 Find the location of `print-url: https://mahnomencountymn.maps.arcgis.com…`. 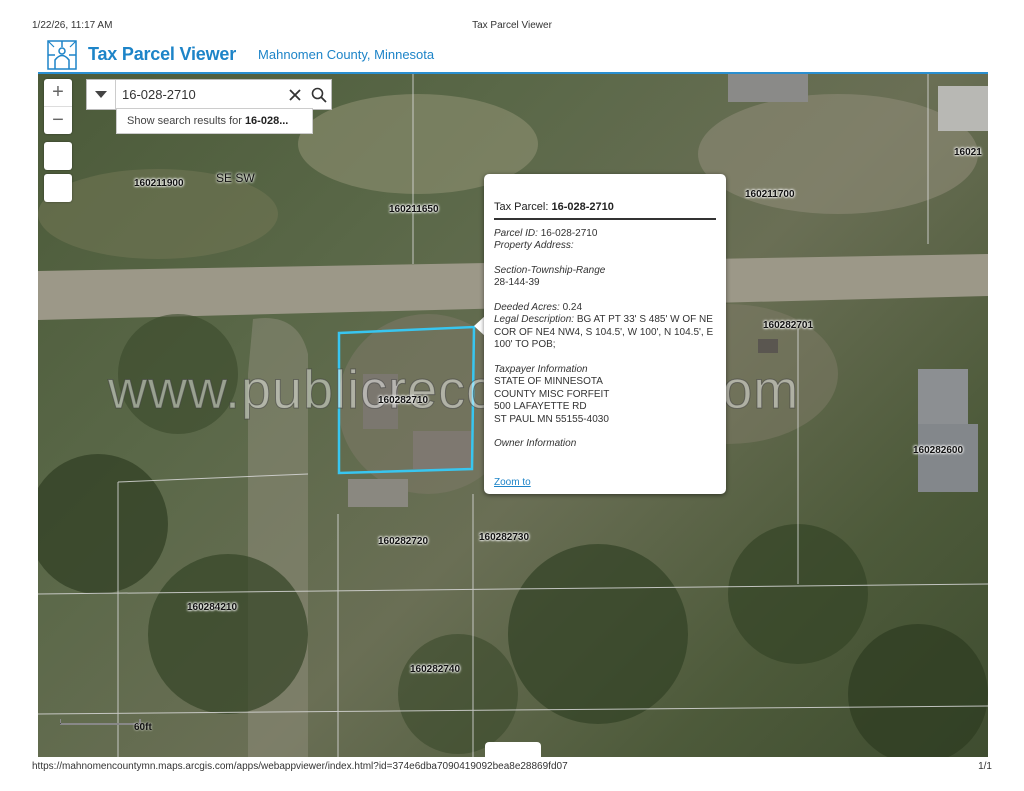

print-url: https://mahnomencountymn.maps.arcgis.com… is located at coordinates (300, 766).